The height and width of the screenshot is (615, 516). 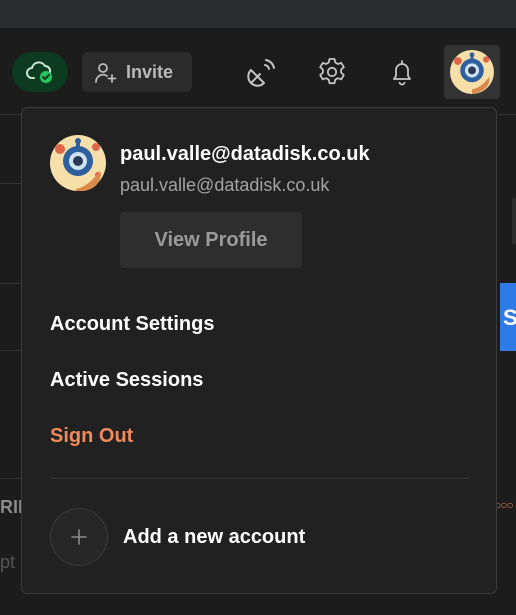 I want to click on add-account-button, so click(x=79, y=537).